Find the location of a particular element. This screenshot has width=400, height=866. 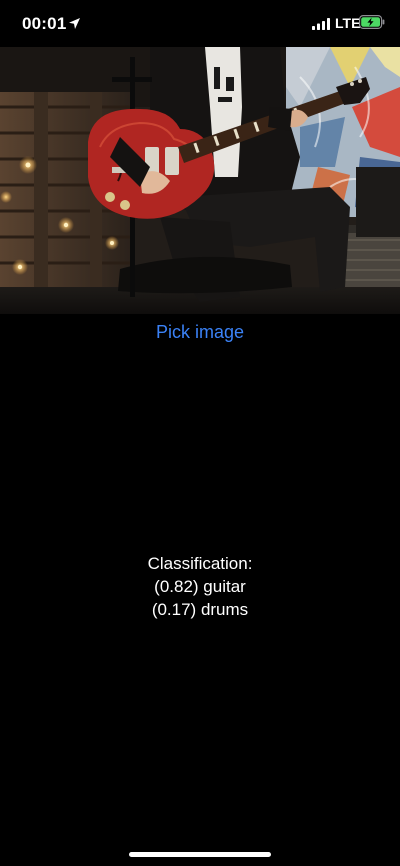

status-bar: 00:01 LTE is located at coordinates (200, 24).